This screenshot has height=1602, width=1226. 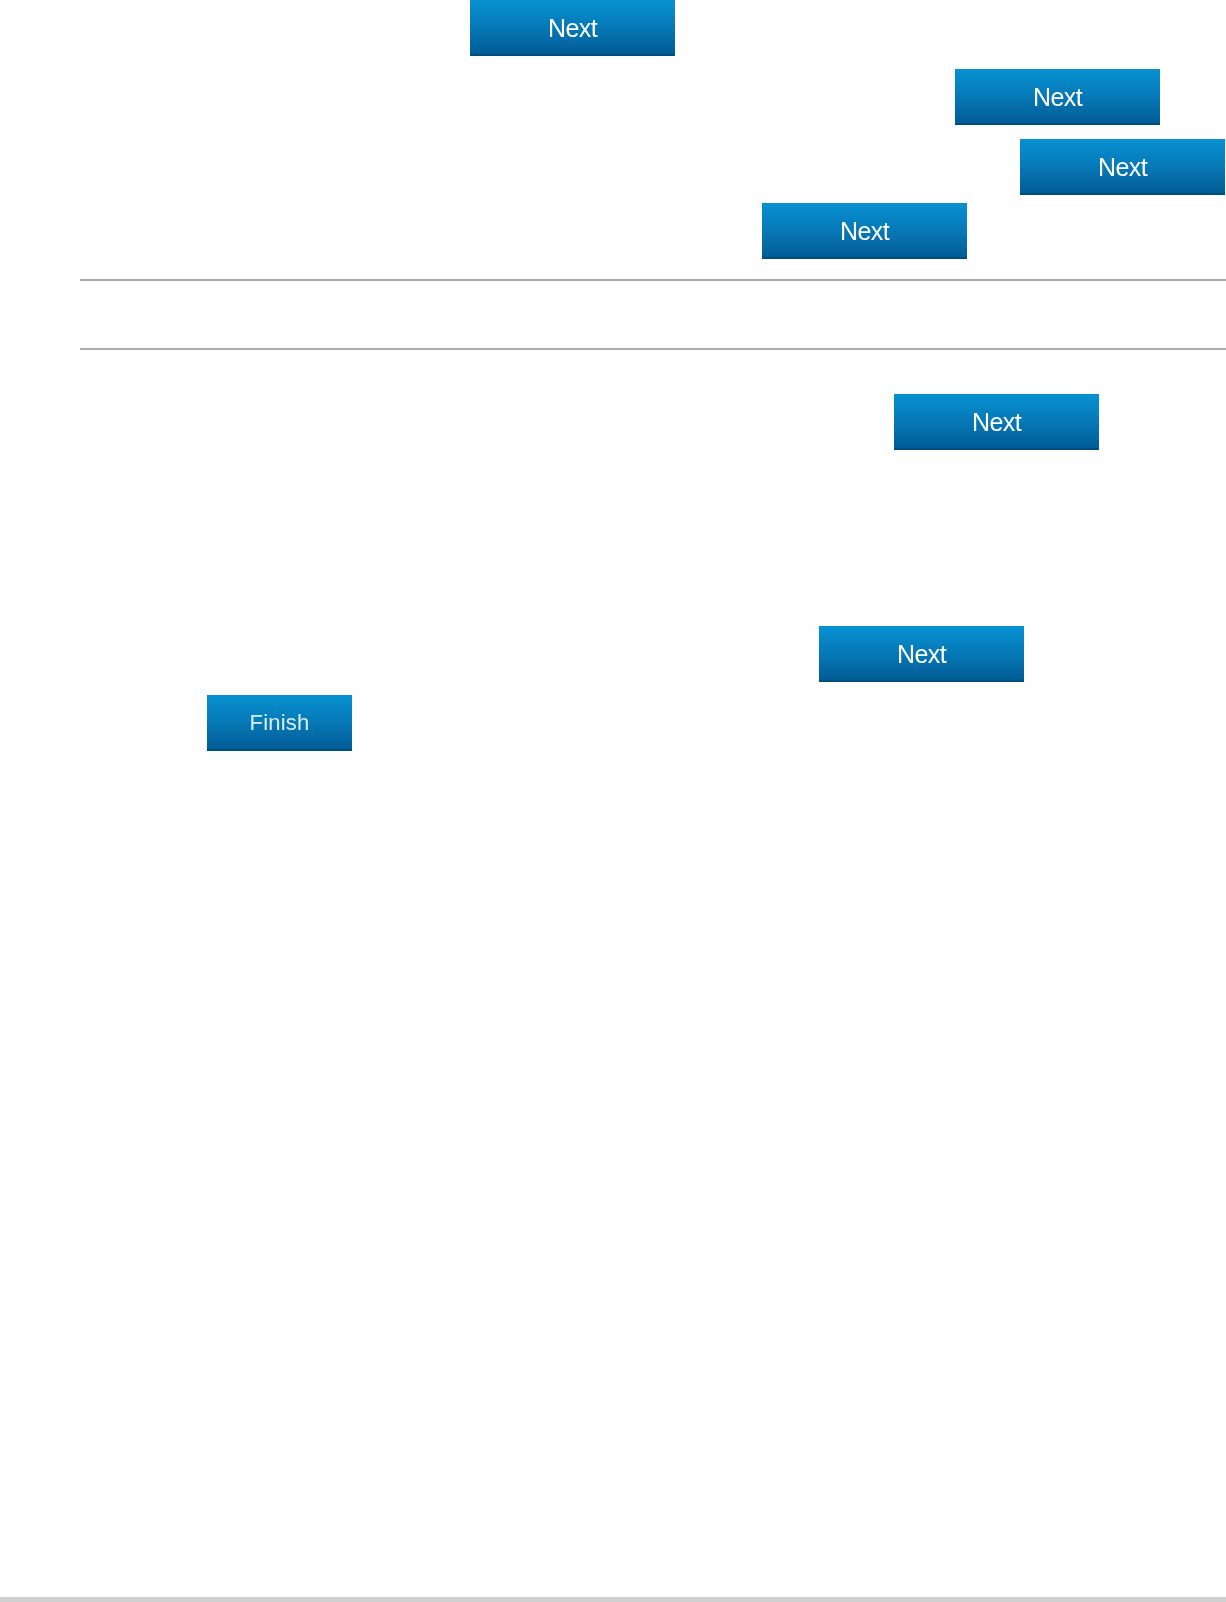 I want to click on finish-button: Finish, so click(x=279, y=723).